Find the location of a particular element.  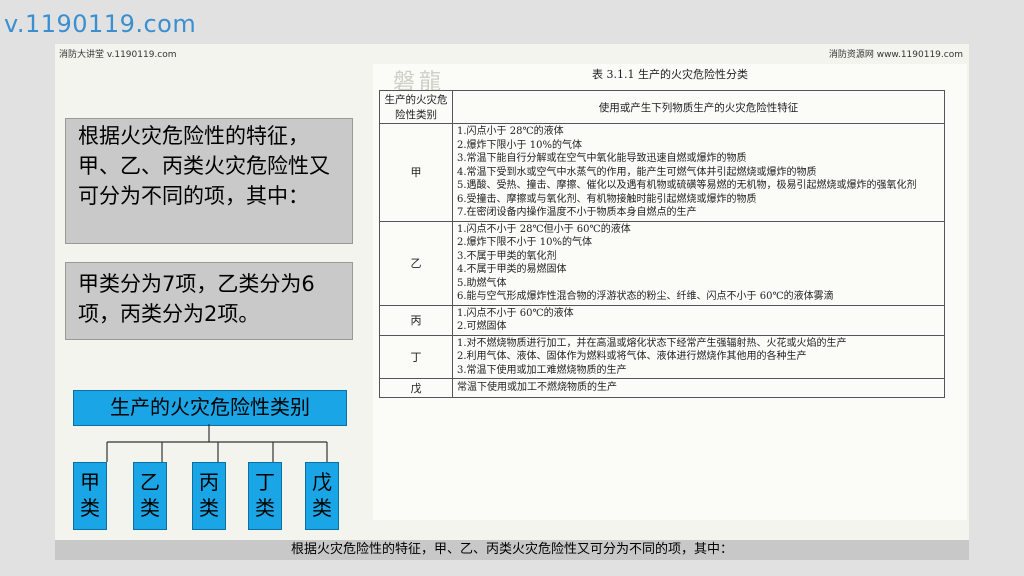

table-cell-category: 甲 is located at coordinates (416, 172).